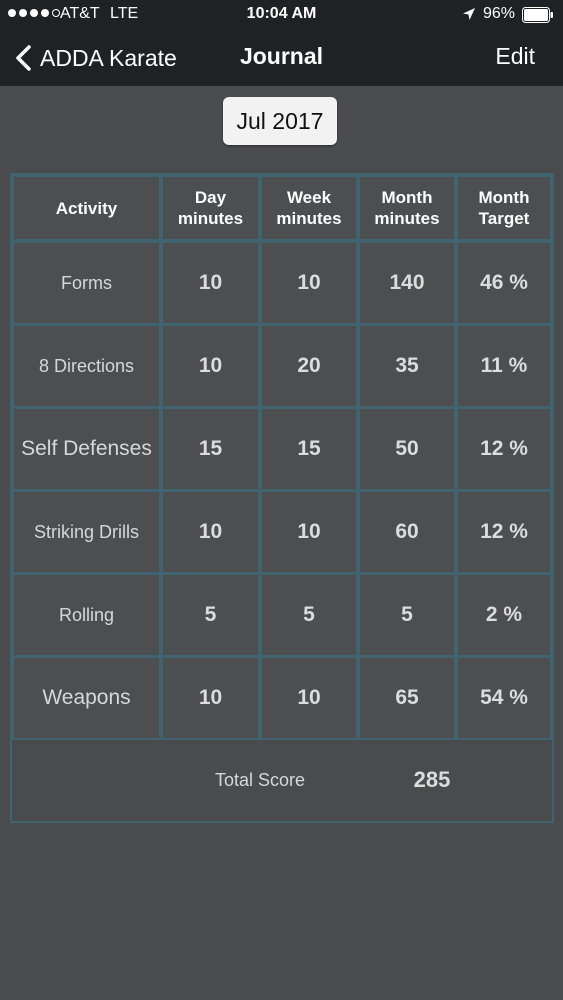 The width and height of the screenshot is (563, 1000). I want to click on table-row-activity: 8 Directions, so click(86, 366).